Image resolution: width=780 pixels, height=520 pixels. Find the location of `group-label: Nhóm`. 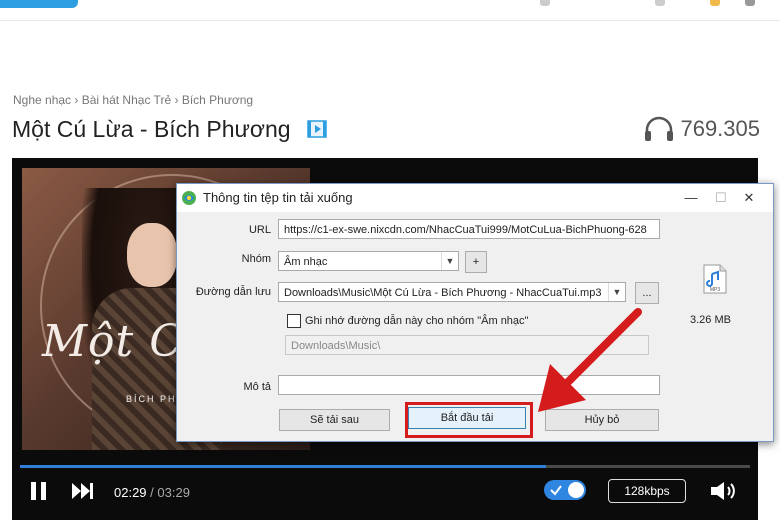

group-label: Nhóm is located at coordinates (256, 259).